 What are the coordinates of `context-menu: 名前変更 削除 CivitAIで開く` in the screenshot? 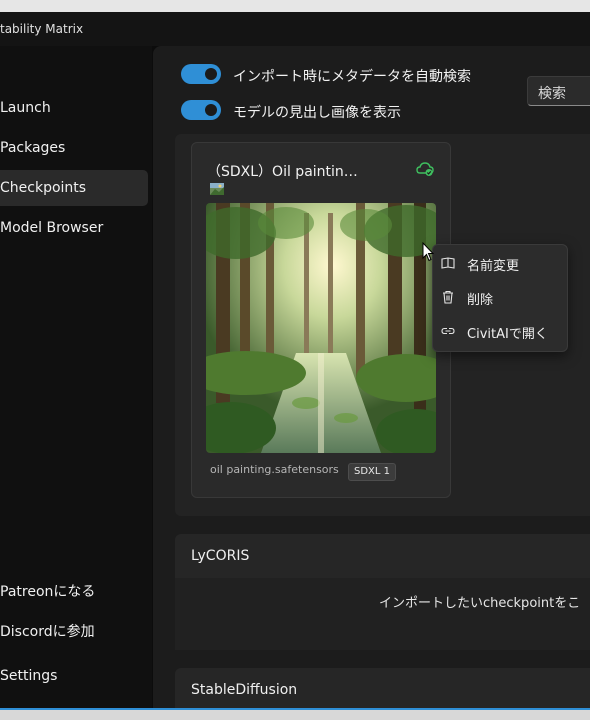 It's located at (500, 298).